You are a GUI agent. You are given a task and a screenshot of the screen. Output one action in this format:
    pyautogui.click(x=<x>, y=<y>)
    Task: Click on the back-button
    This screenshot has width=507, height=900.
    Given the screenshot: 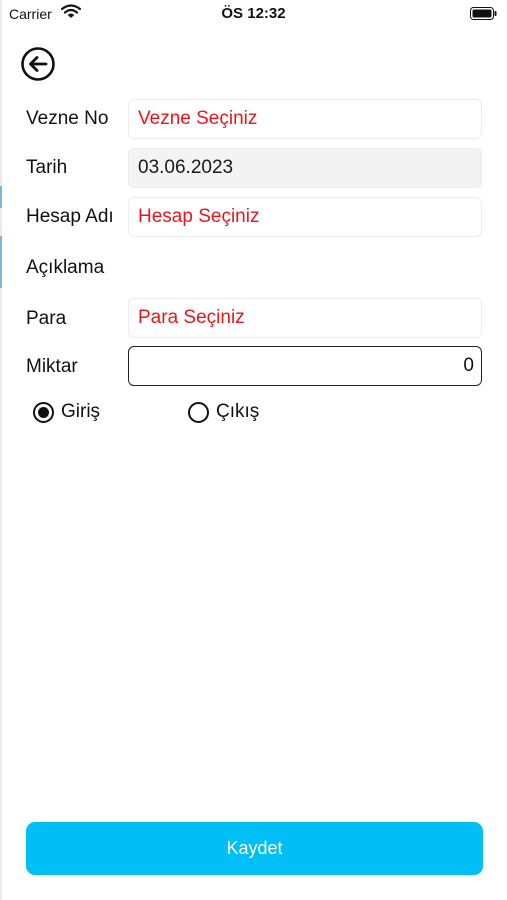 What is the action you would take?
    pyautogui.click(x=38, y=64)
    